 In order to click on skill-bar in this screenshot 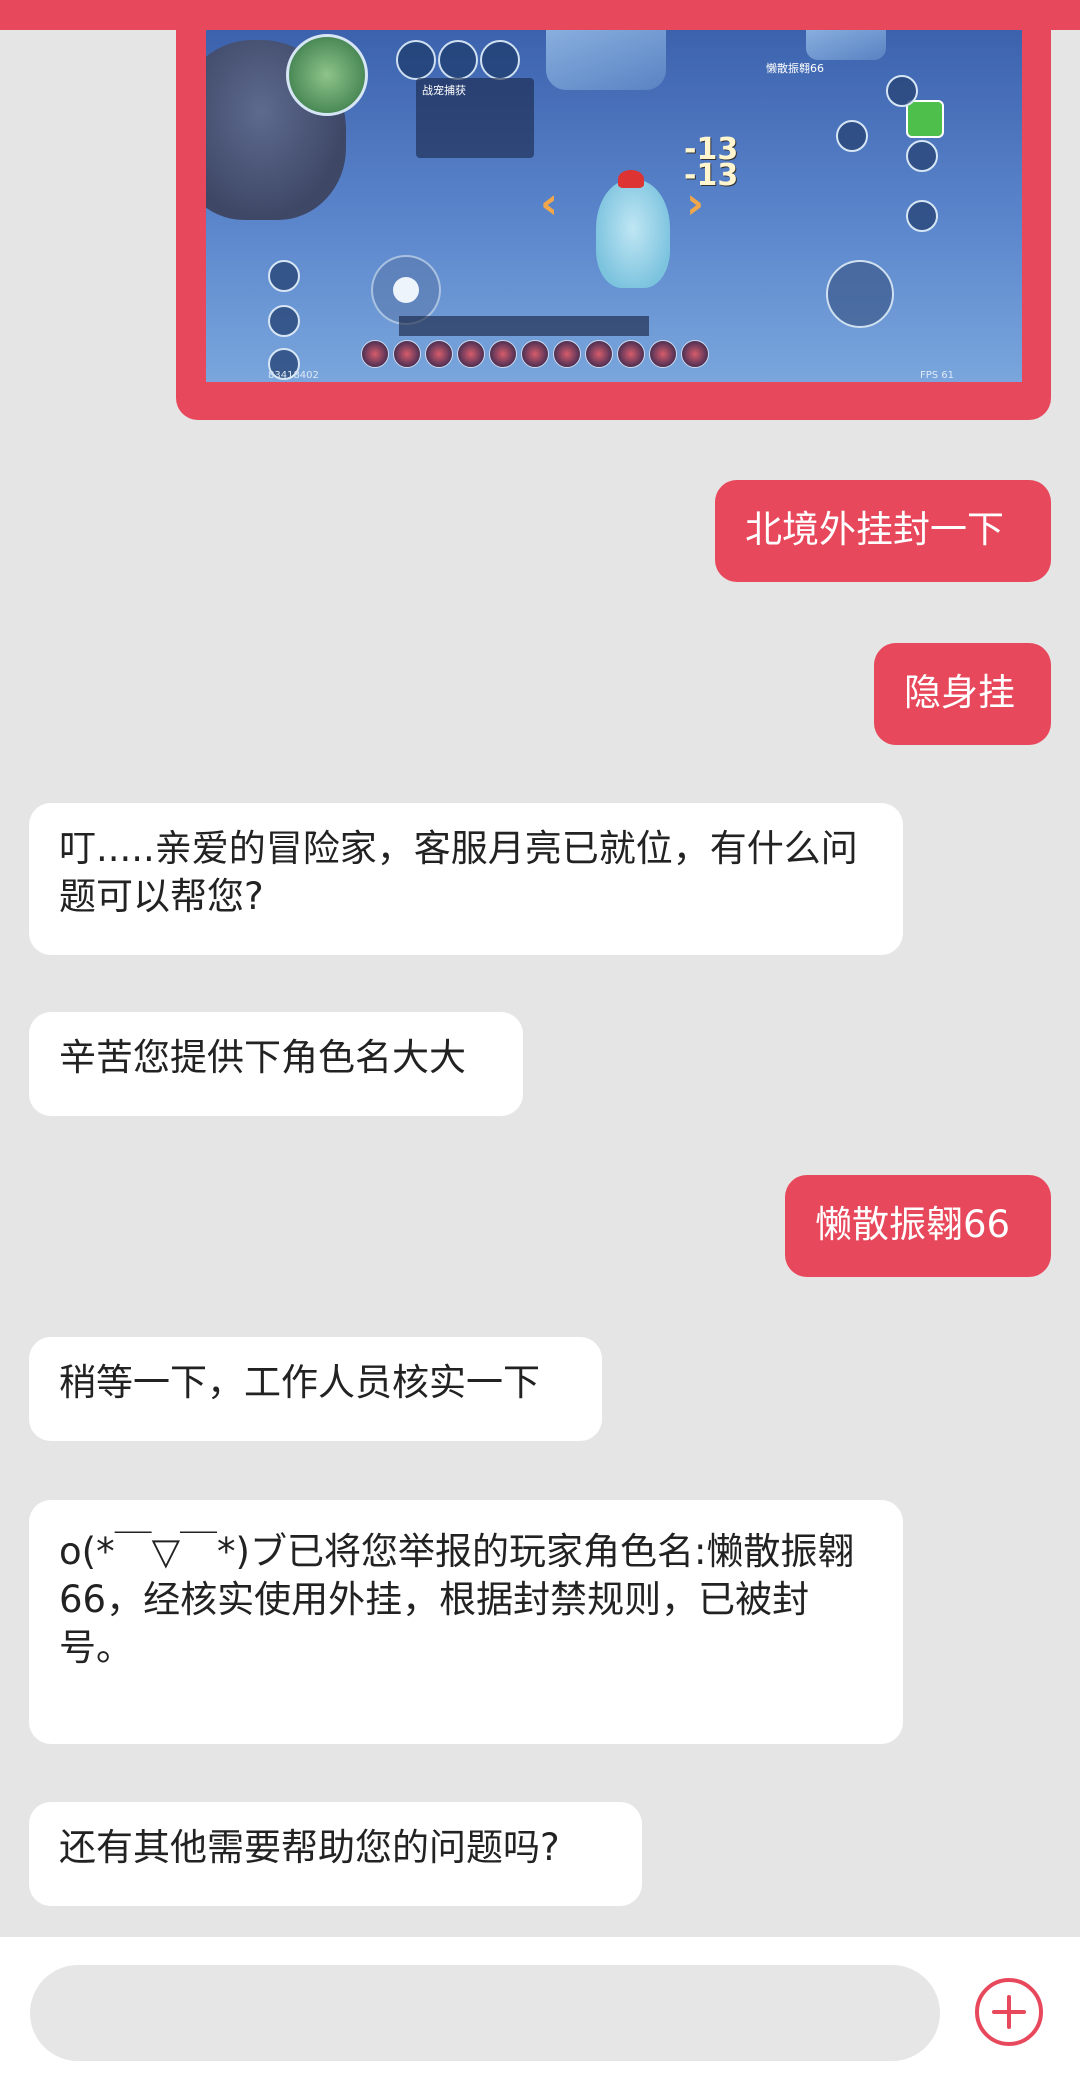, I will do `click(535, 354)`.